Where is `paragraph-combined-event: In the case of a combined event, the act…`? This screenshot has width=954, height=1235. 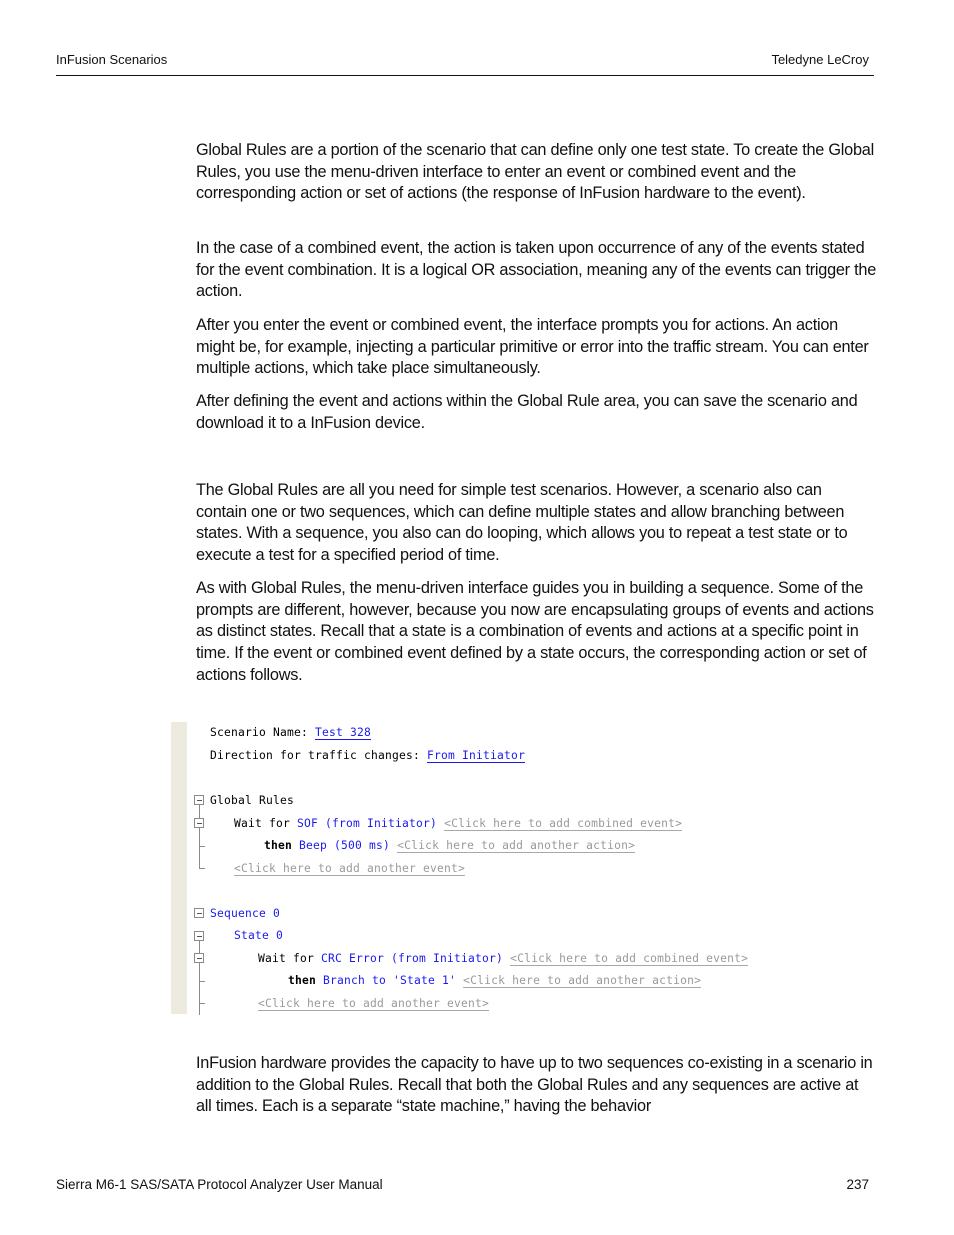 paragraph-combined-event: In the case of a combined event, the act… is located at coordinates (536, 270).